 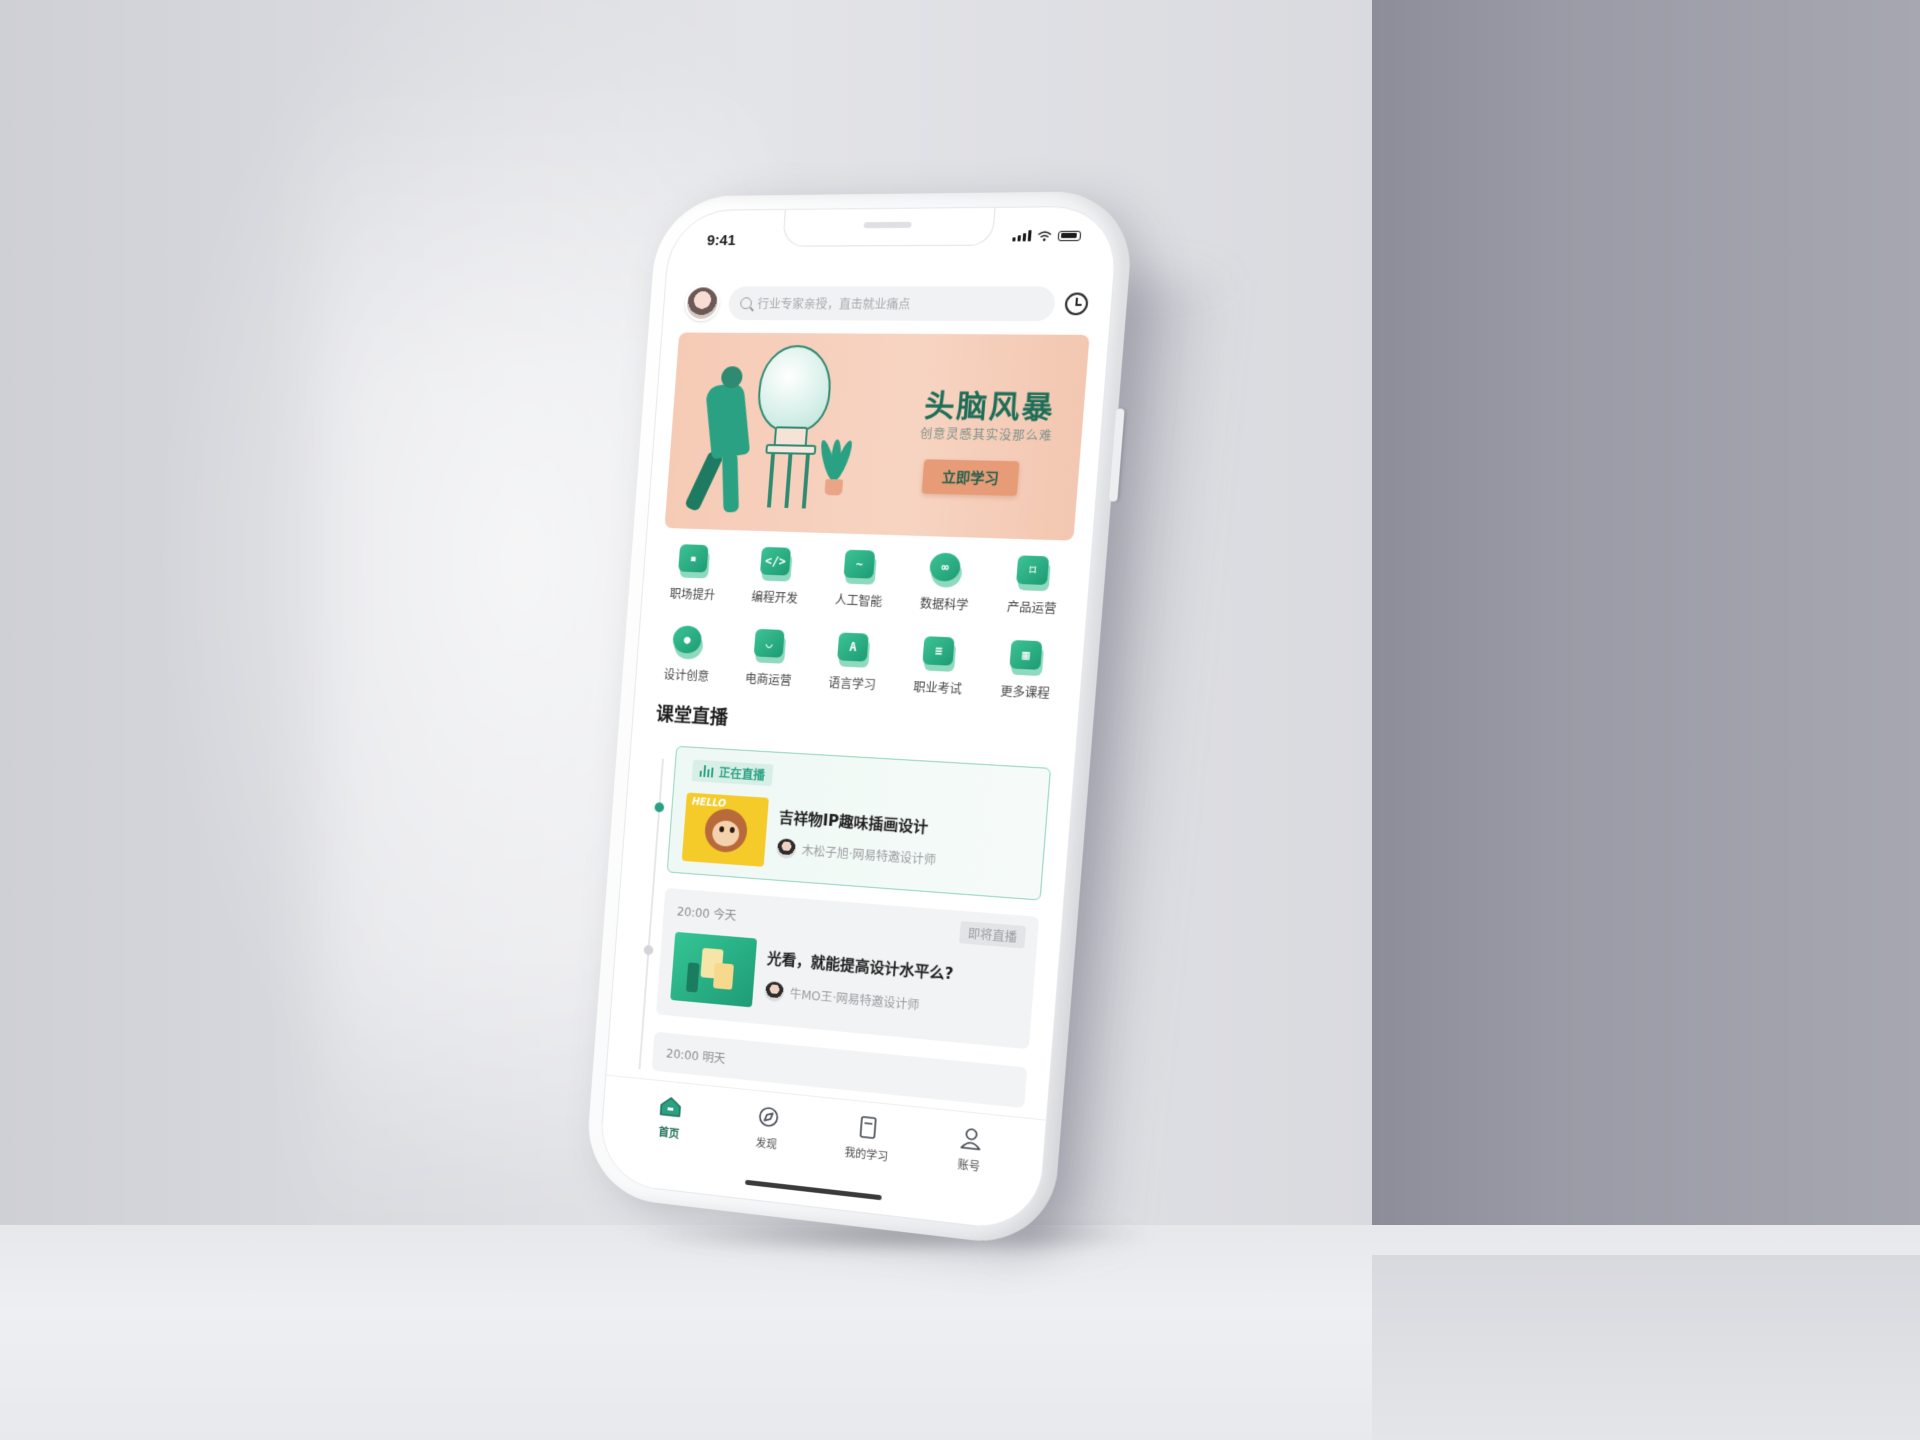 I want to click on course-title: 吉祥物IP趣味插画设计, so click(x=853, y=822).